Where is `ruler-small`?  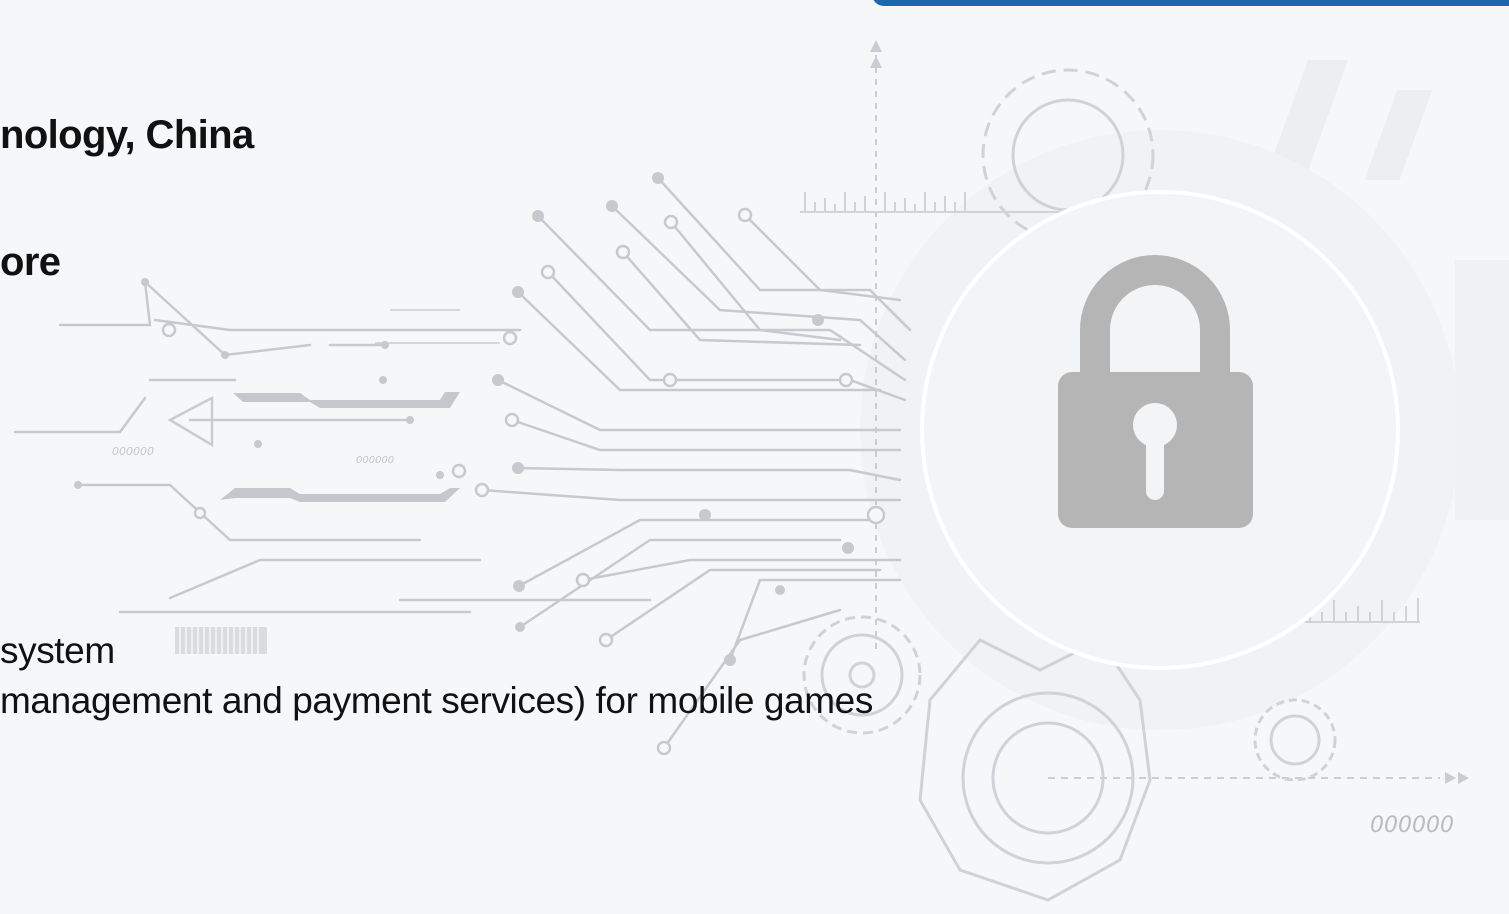
ruler-small is located at coordinates (437, 326).